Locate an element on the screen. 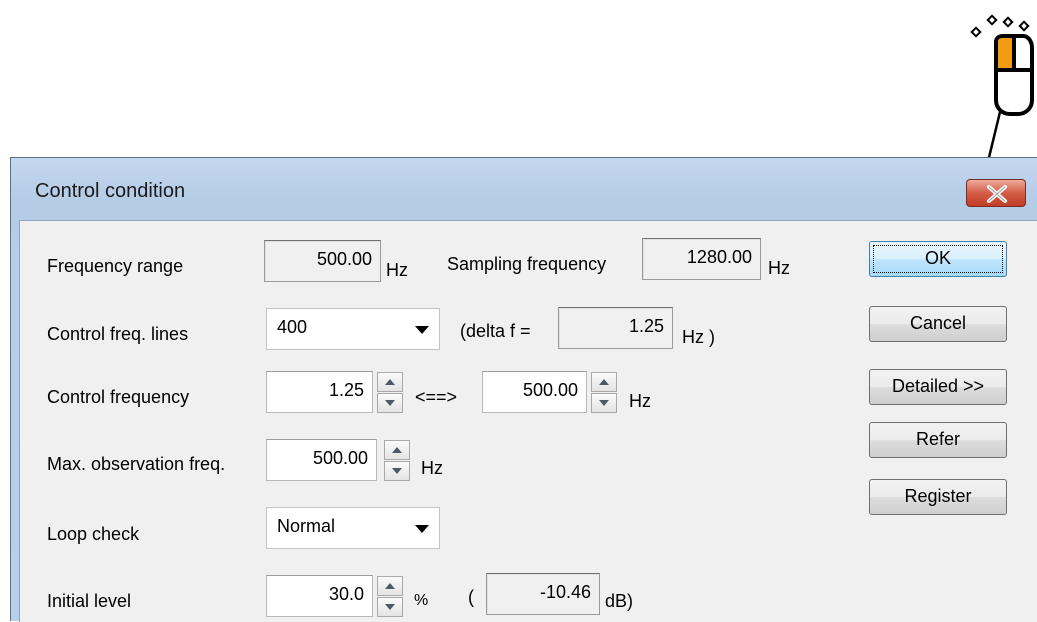 The width and height of the screenshot is (1037, 622). delta-f-prefix: (delta f = is located at coordinates (495, 331).